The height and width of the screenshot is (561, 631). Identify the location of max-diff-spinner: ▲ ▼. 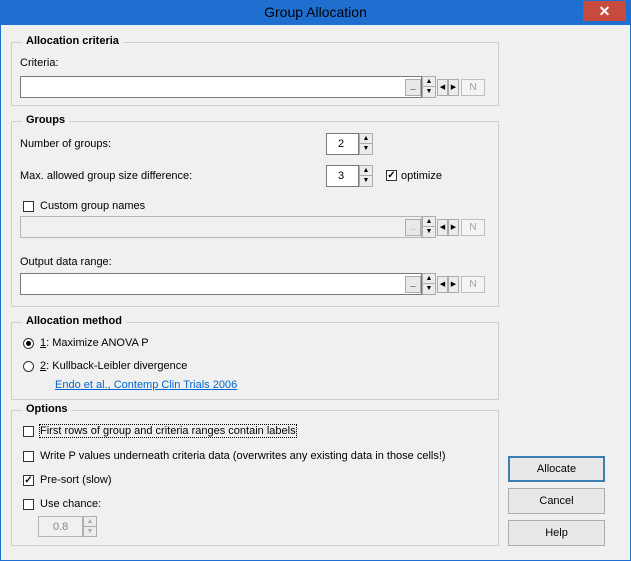
(366, 176).